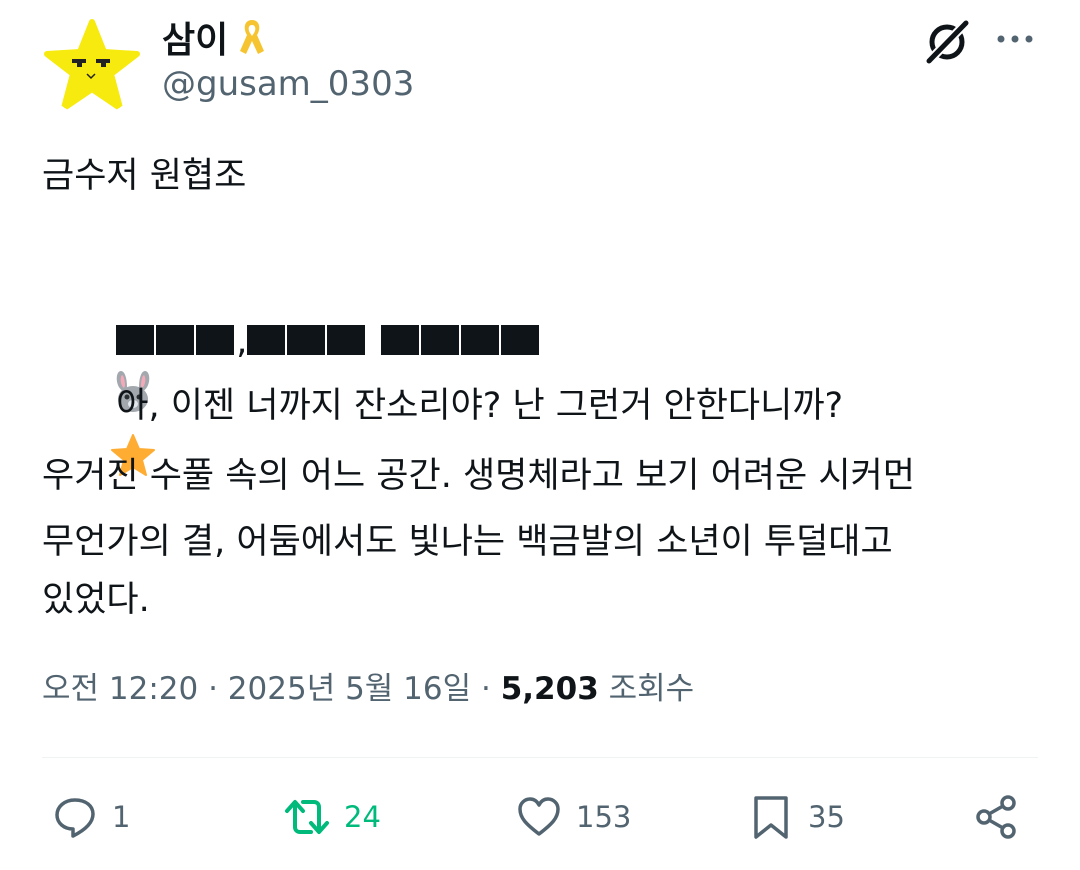 The height and width of the screenshot is (870, 1080). Describe the element at coordinates (539, 816) in the screenshot. I see `heart-icon` at that location.